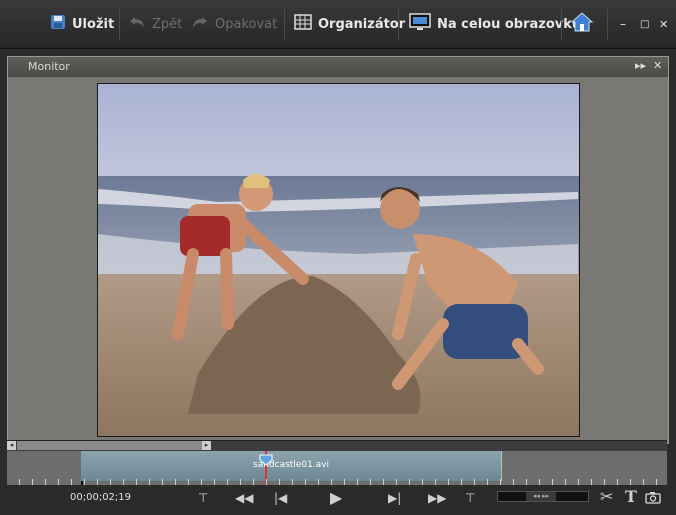  What do you see at coordinates (509, 24) in the screenshot?
I see `fullscreen-label: Na celou obrazovku` at bounding box center [509, 24].